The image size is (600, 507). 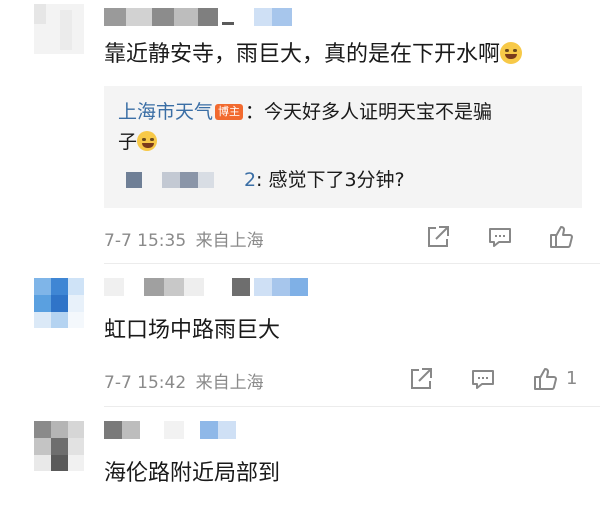 What do you see at coordinates (128, 142) in the screenshot?
I see `reply-text-cont: 子` at bounding box center [128, 142].